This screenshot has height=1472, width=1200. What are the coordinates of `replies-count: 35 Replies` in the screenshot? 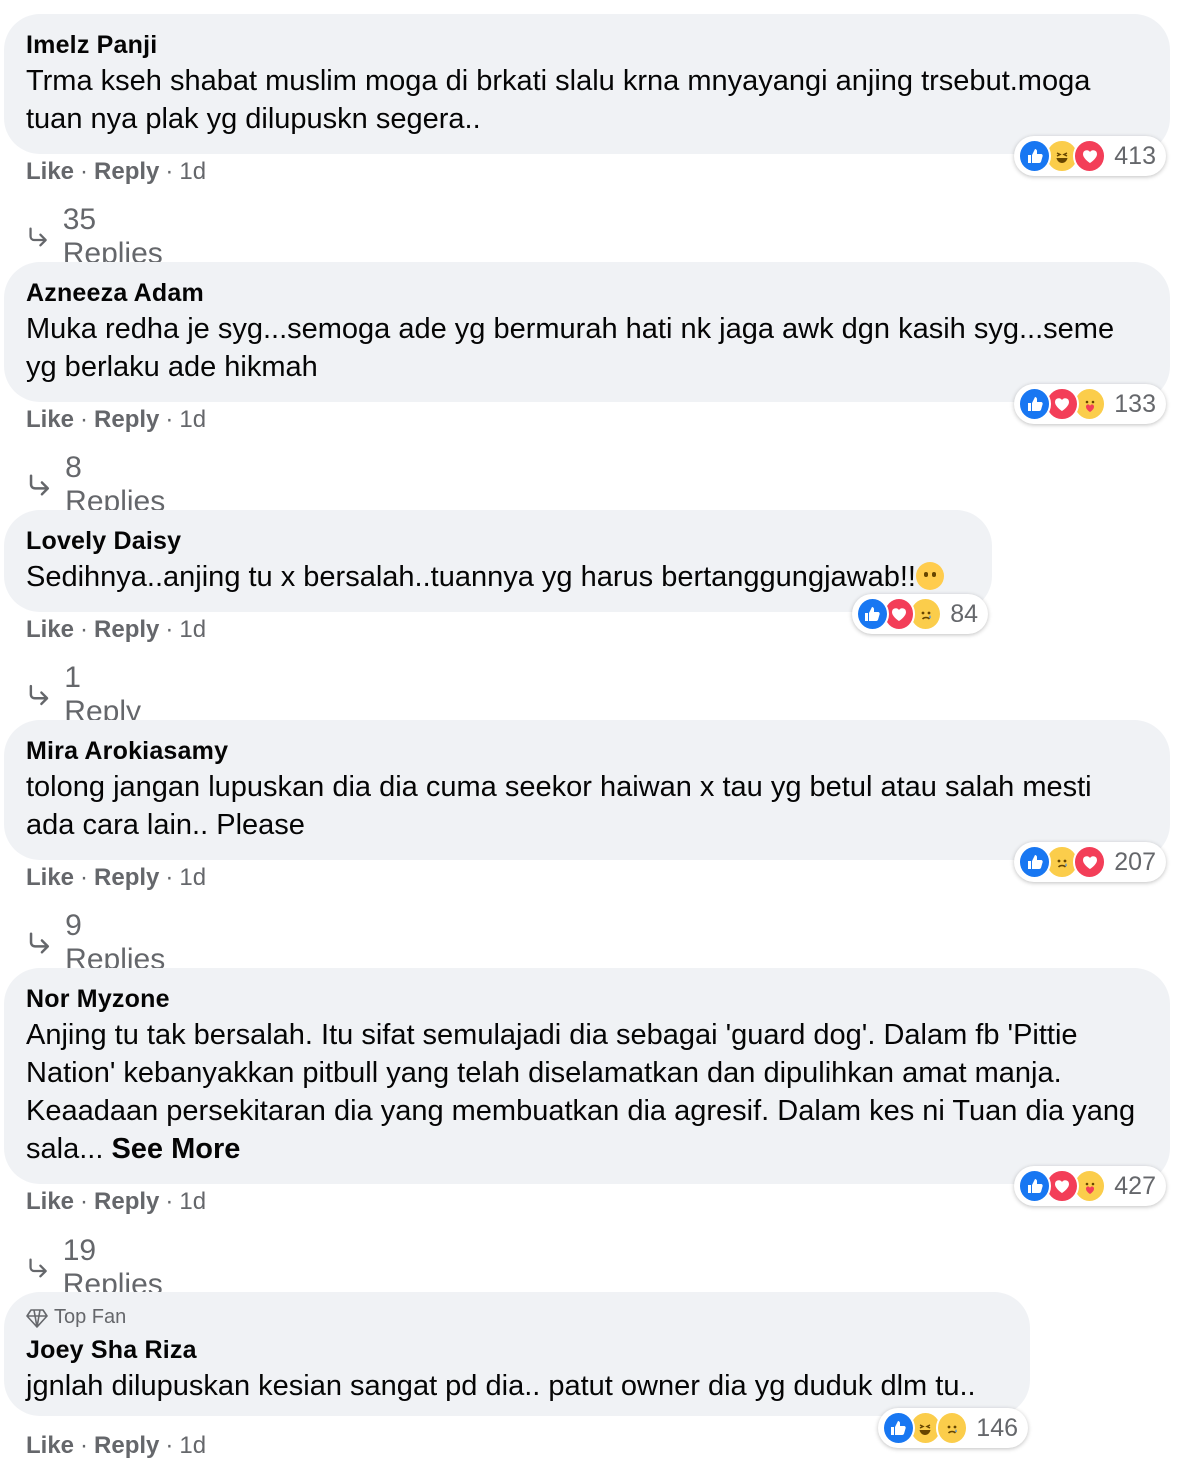 It's located at (116, 237).